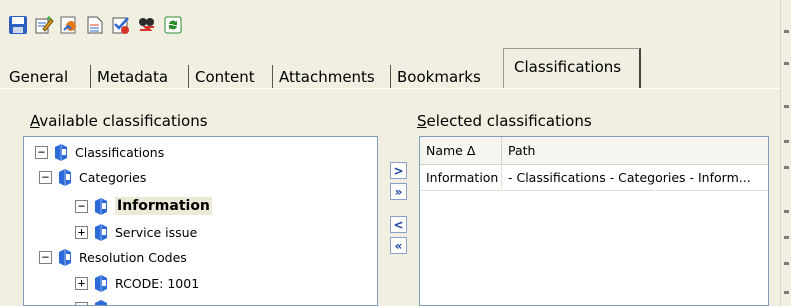 The width and height of the screenshot is (791, 306). I want to click on available-classifications-label: Available classifications, so click(119, 121).